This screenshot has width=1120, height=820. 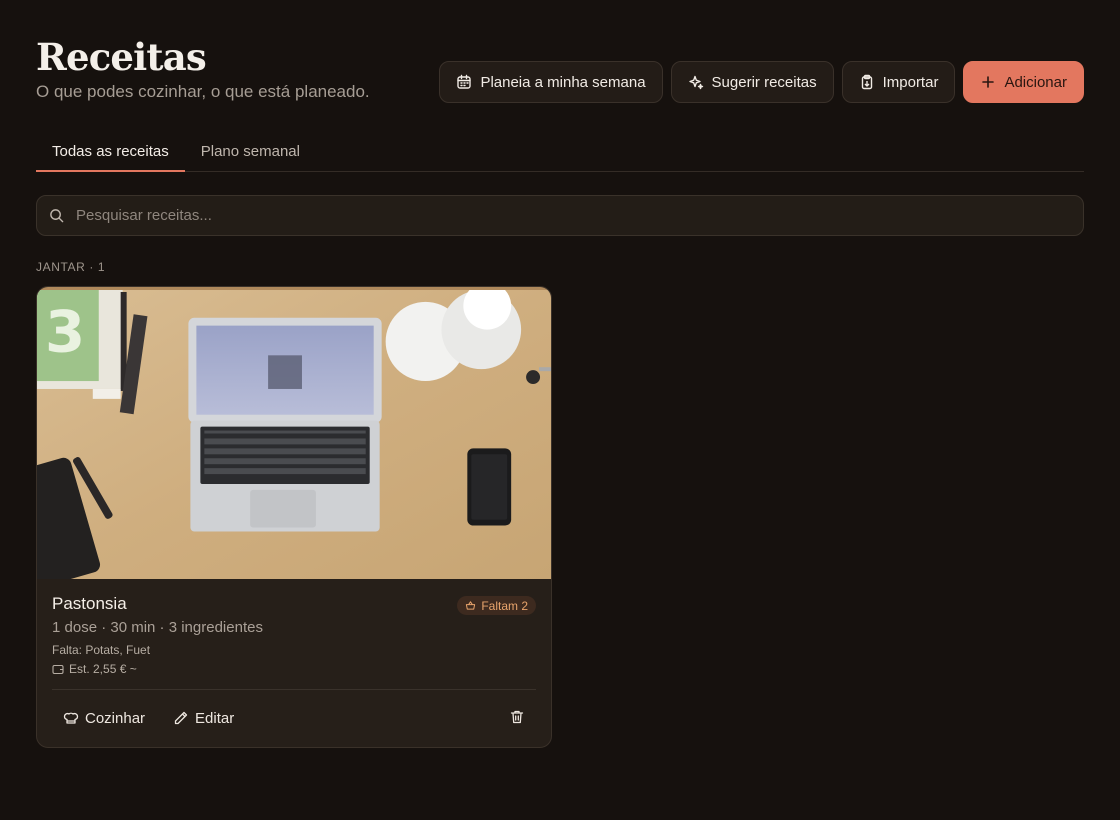 I want to click on trash-icon, so click(x=517, y=717).